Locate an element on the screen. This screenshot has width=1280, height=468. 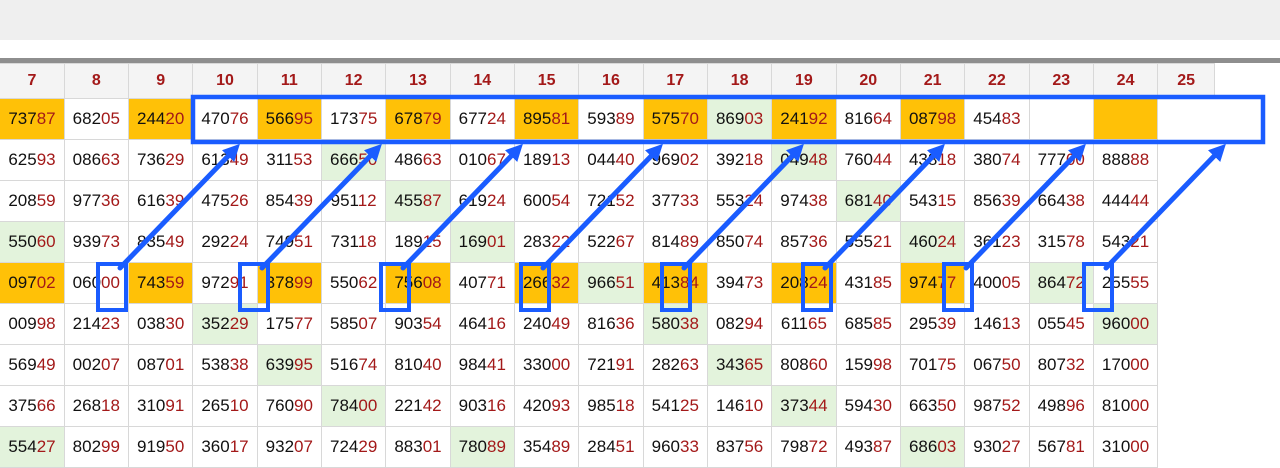
cell-lead-digits: 594 is located at coordinates (858, 405).